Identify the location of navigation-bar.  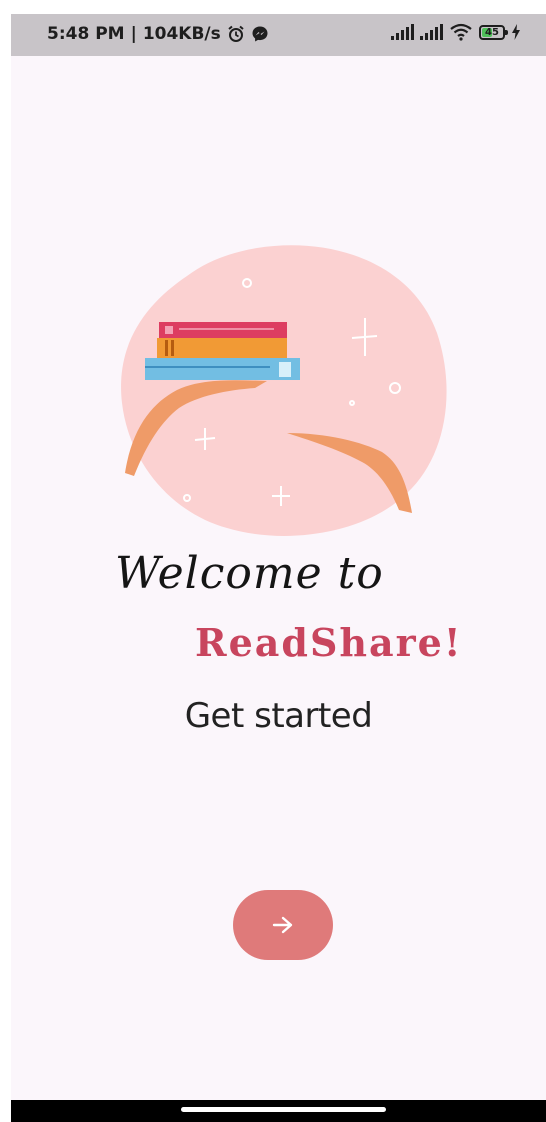
(278, 1111).